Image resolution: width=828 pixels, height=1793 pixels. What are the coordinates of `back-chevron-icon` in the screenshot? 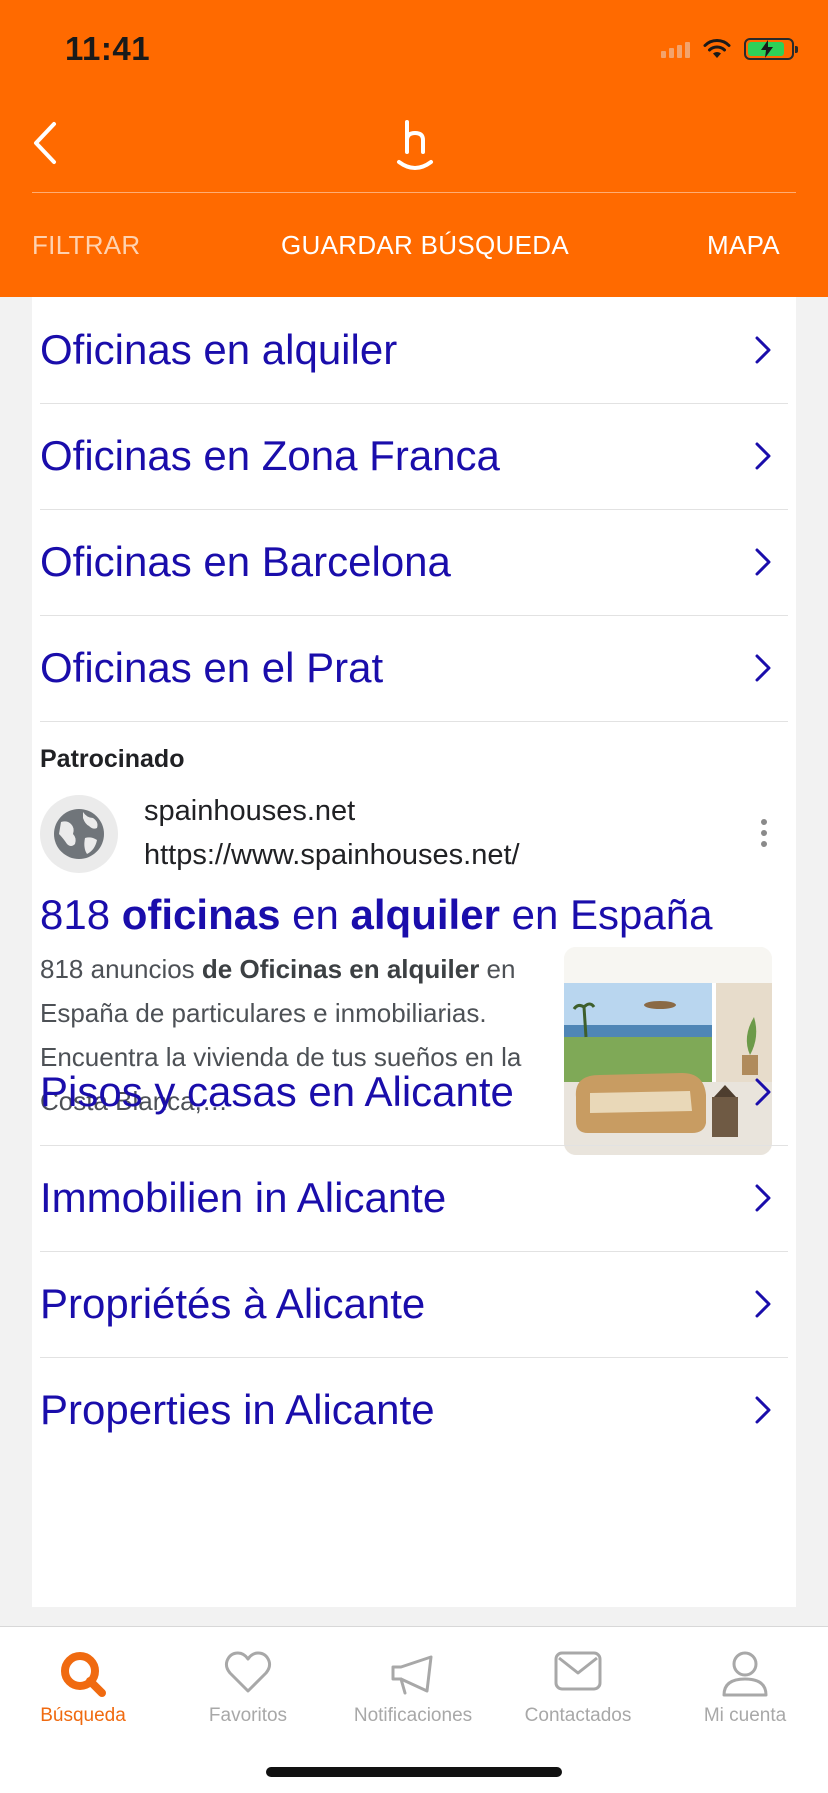 It's located at (48, 143).